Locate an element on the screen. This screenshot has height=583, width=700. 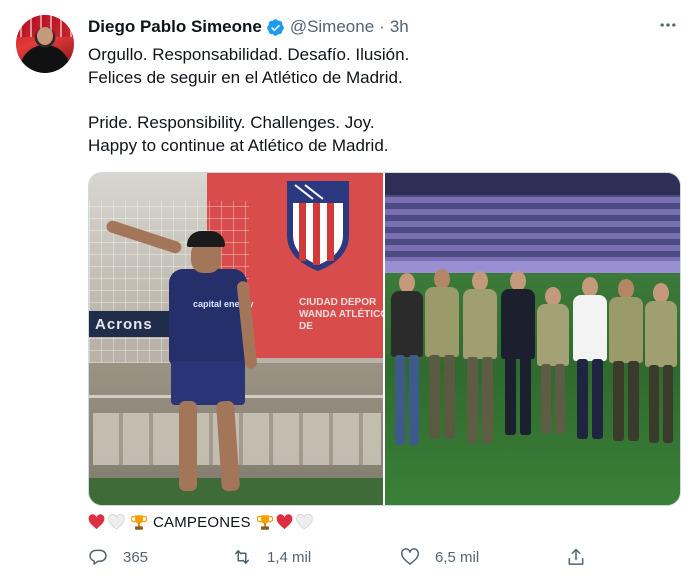
retweet-icon is located at coordinates (242, 557).